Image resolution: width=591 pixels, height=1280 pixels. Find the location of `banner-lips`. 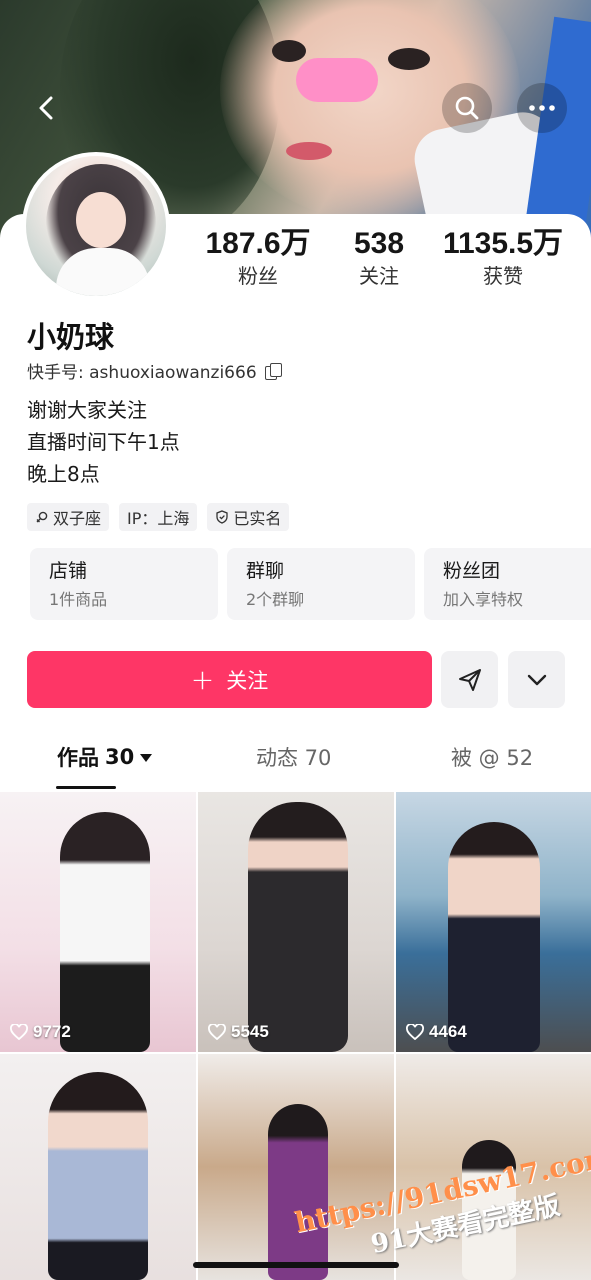

banner-lips is located at coordinates (309, 151).